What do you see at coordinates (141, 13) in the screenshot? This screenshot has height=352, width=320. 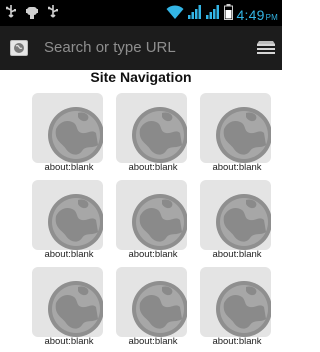 I see `status-bar: 4:49PM` at bounding box center [141, 13].